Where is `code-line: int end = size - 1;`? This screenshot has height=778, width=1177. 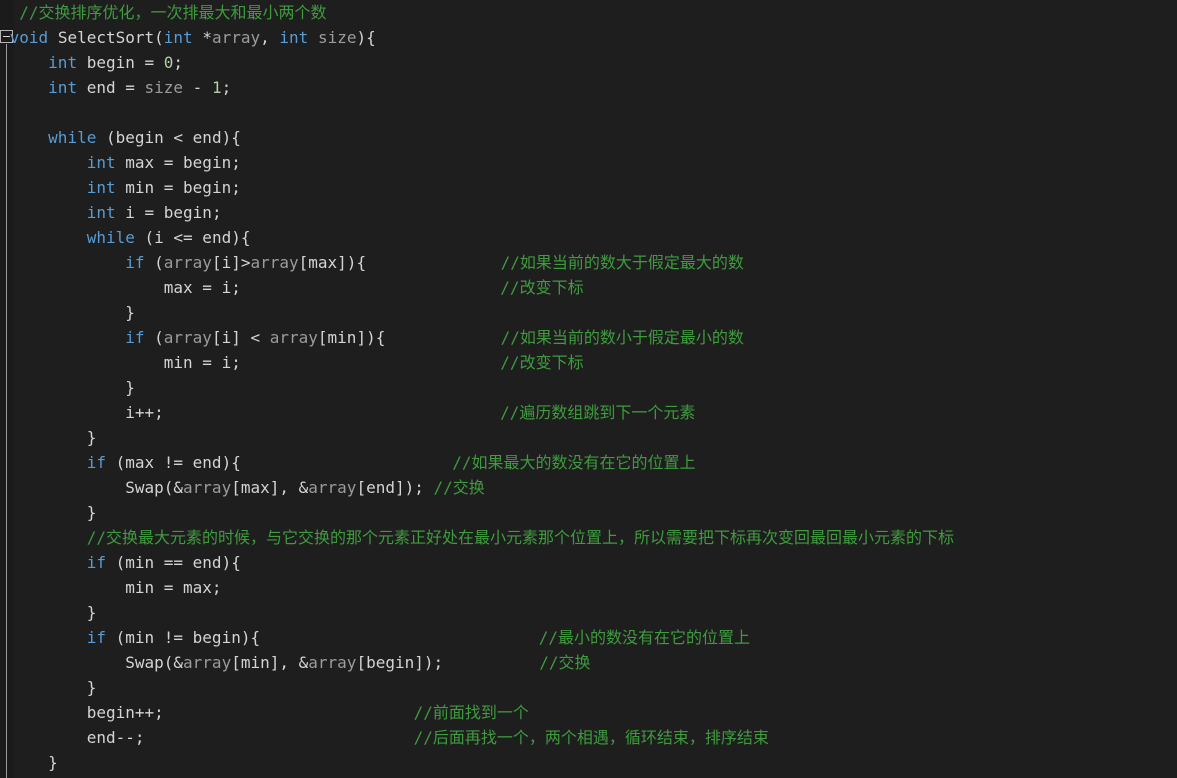 code-line: int end = size - 1; is located at coordinates (588, 87).